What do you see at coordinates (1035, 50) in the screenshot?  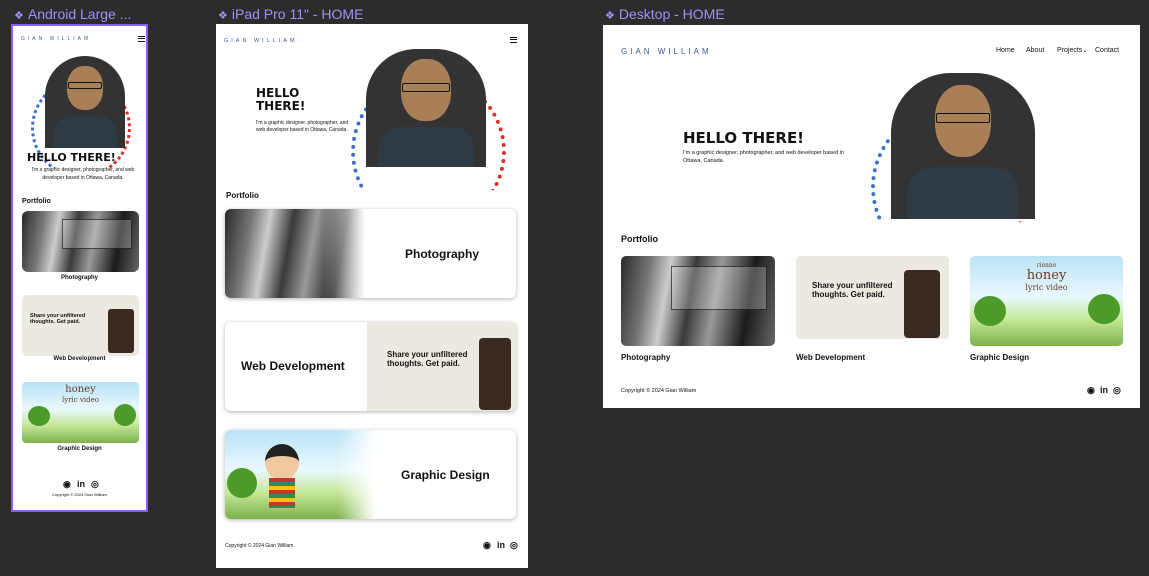 I see `nav-about: About` at bounding box center [1035, 50].